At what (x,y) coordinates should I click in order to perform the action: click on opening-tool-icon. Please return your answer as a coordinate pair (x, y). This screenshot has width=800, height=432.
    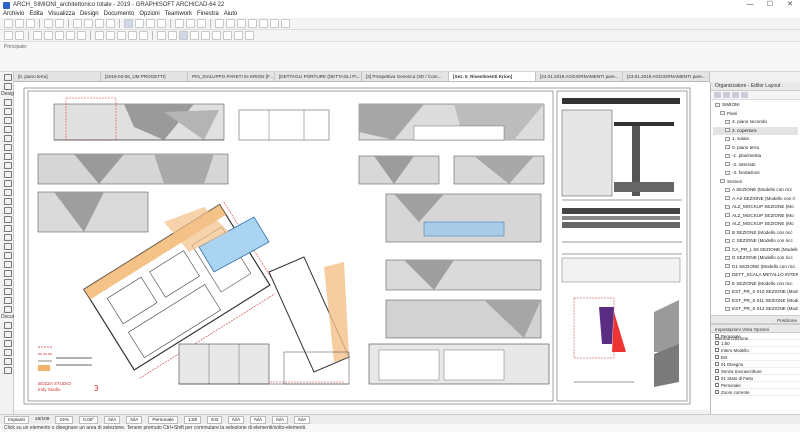
    Looking at the image, I should click on (7, 255).